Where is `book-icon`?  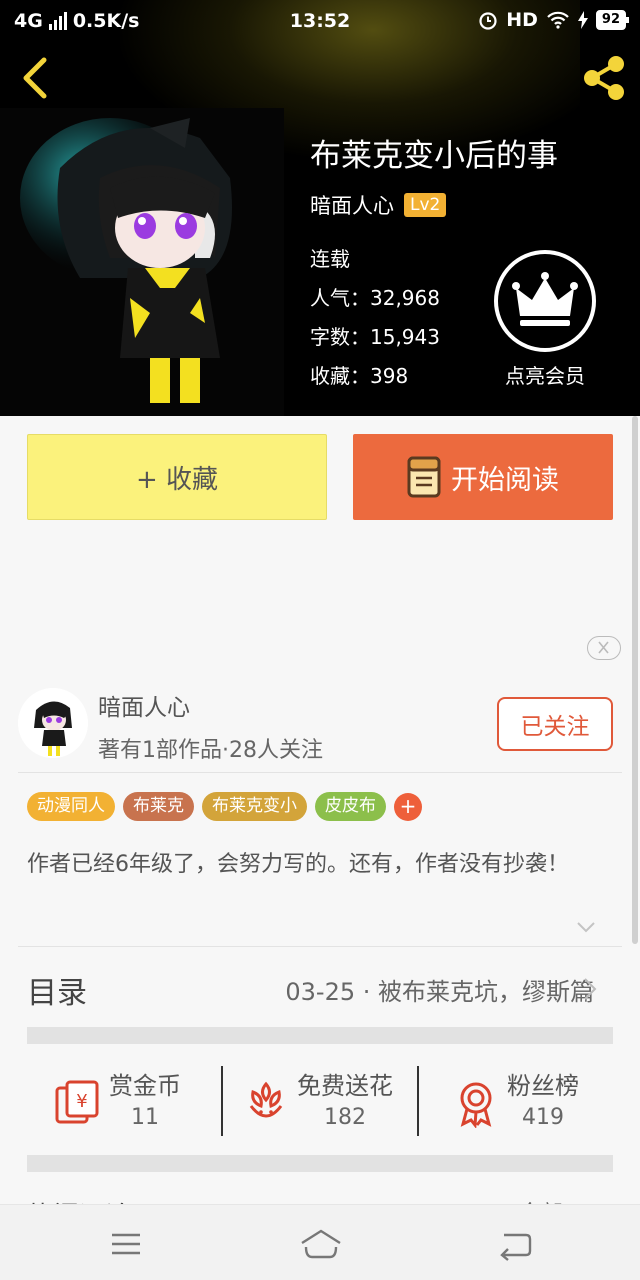 book-icon is located at coordinates (424, 477).